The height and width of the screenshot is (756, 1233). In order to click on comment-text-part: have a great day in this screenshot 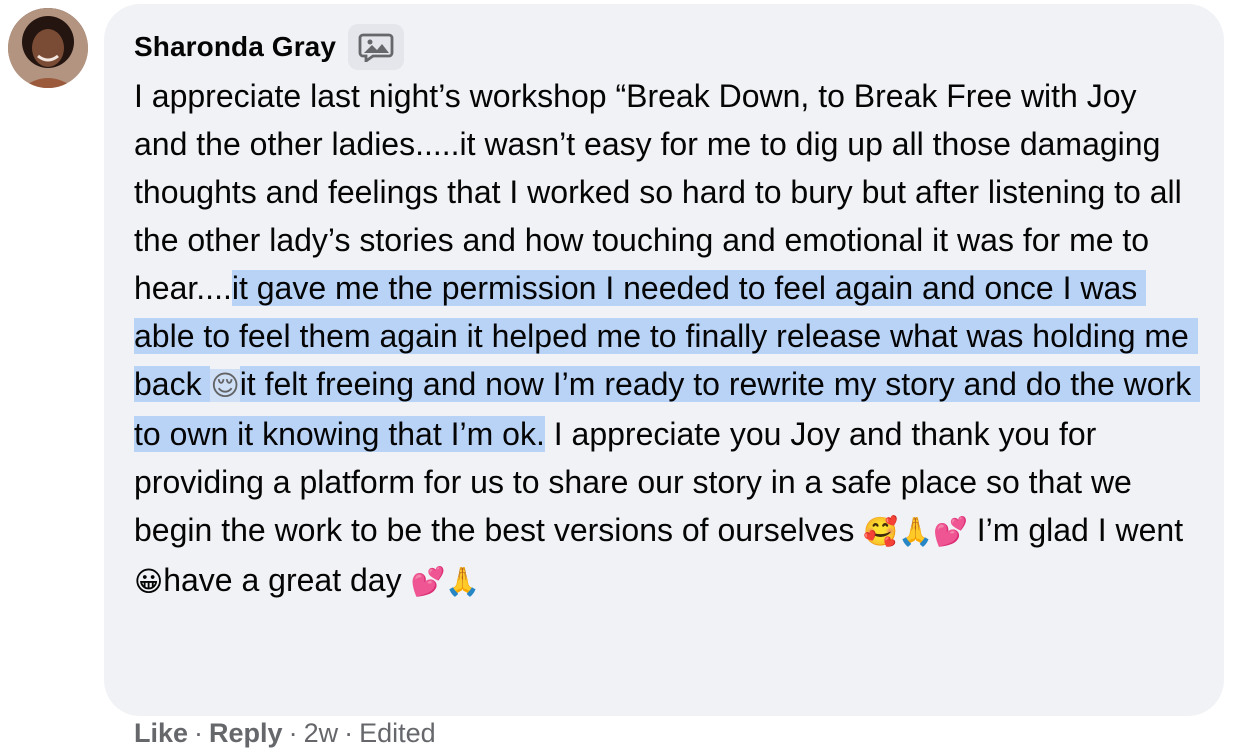, I will do `click(287, 580)`.